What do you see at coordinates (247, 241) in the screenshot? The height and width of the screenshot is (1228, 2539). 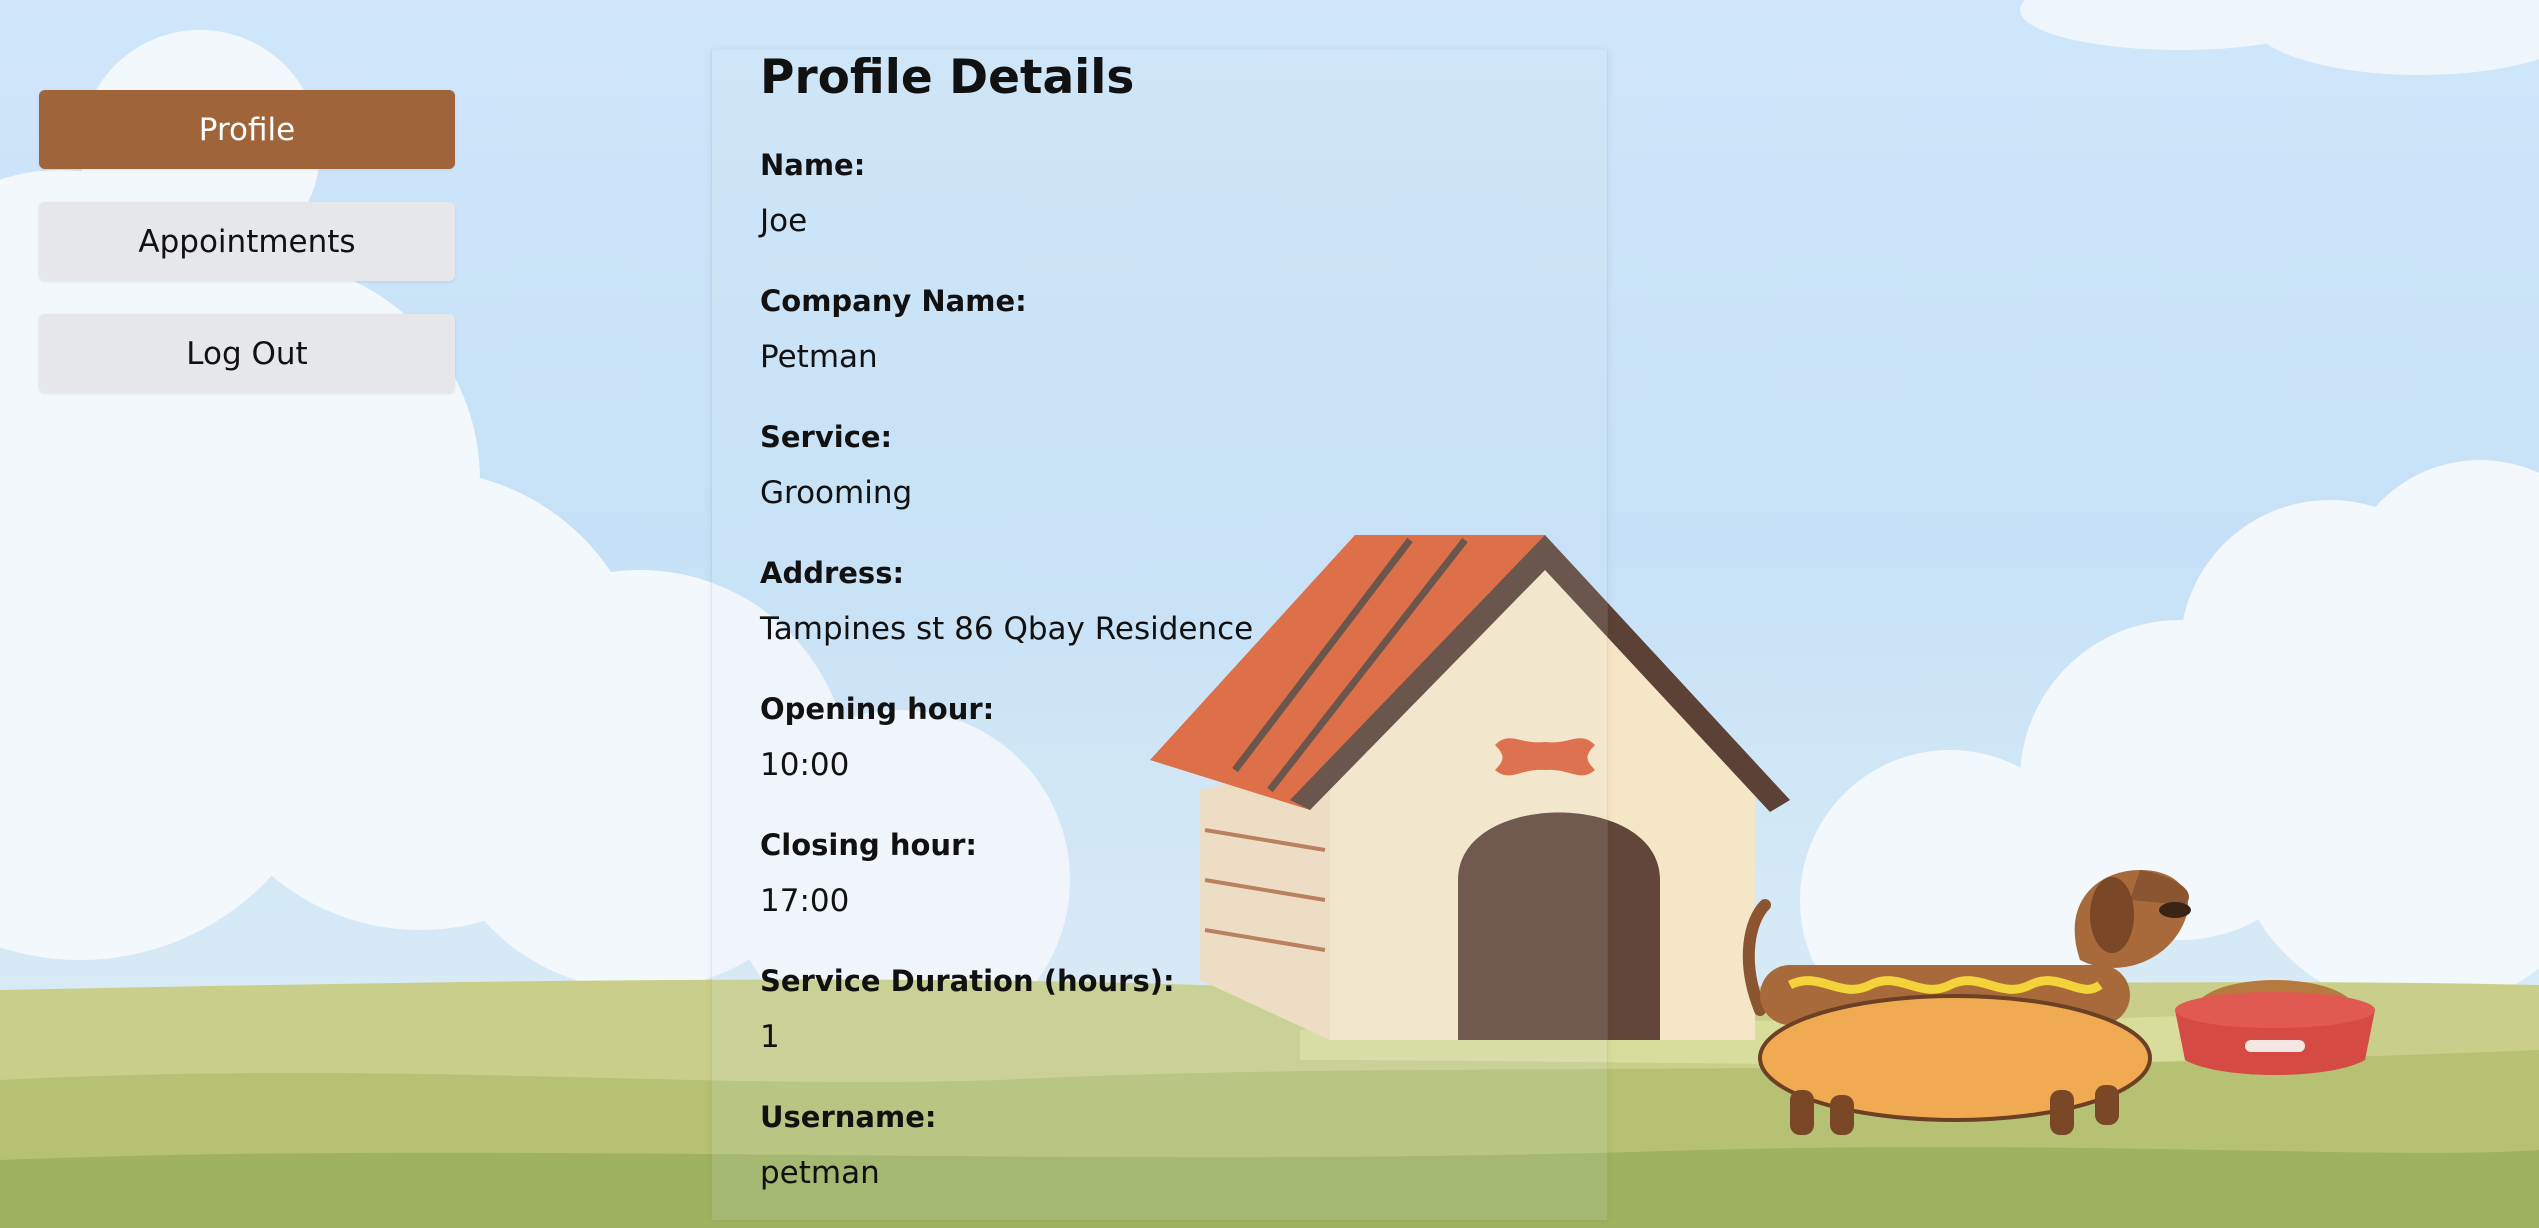 I see `appointments-nav-button: Appointments` at bounding box center [247, 241].